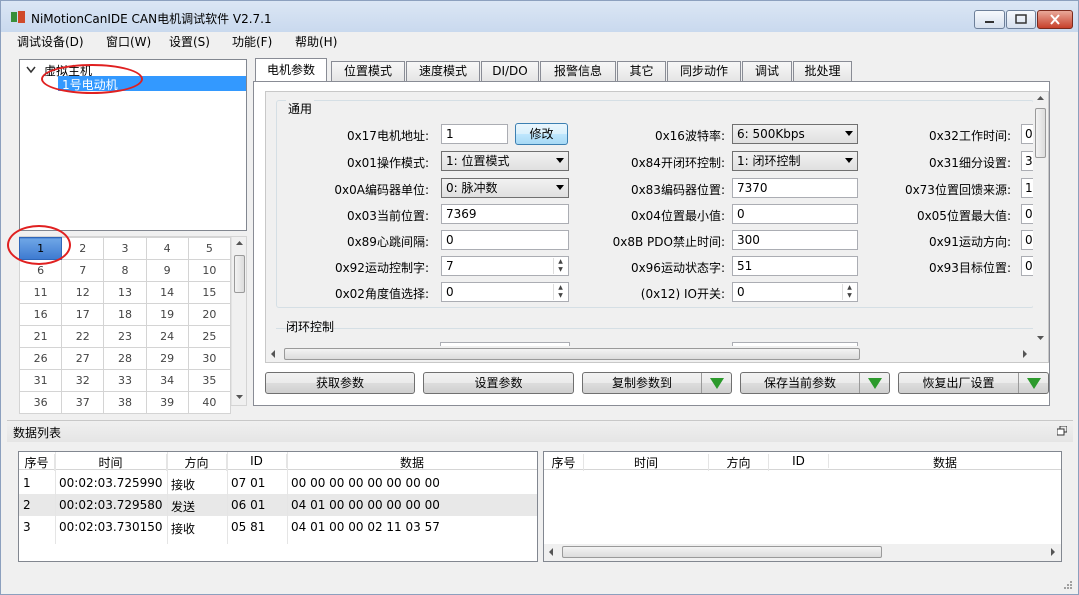  I want to click on close-button, so click(1055, 19).